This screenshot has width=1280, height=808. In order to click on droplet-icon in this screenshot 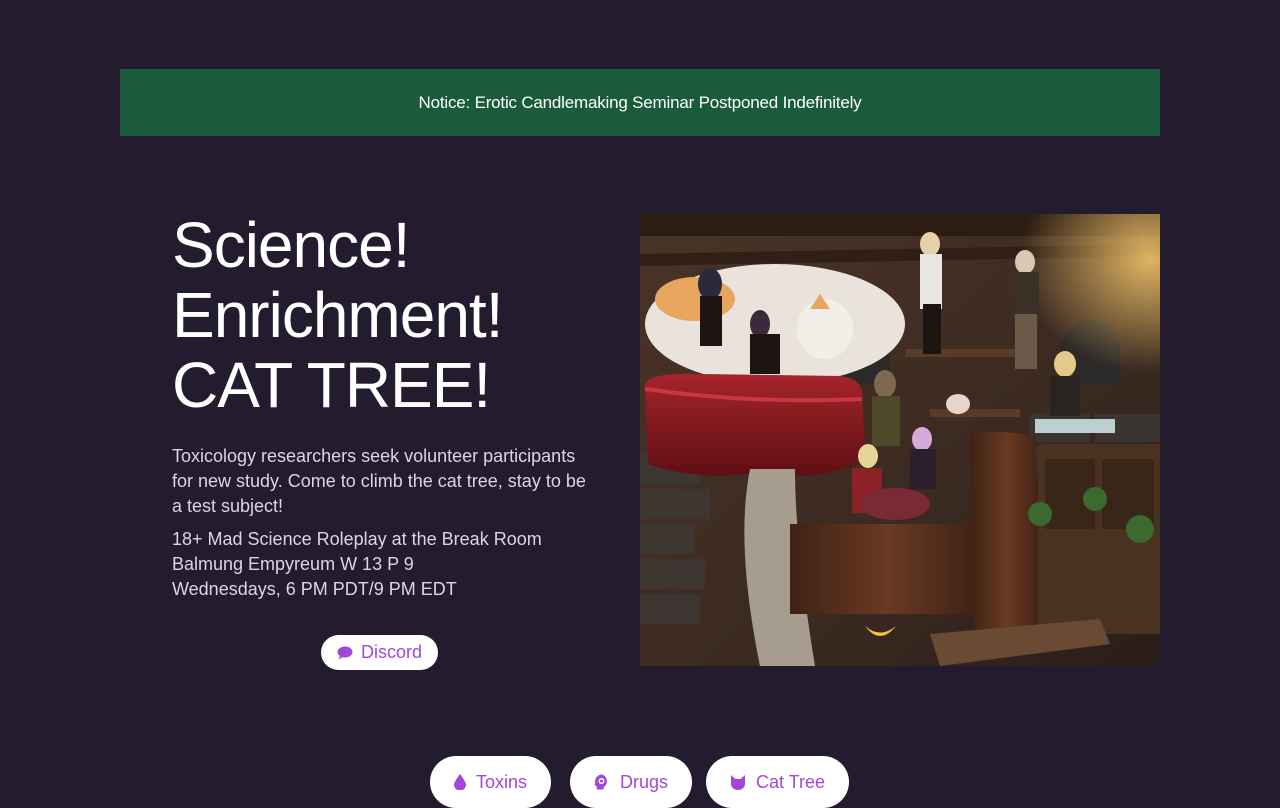, I will do `click(460, 782)`.